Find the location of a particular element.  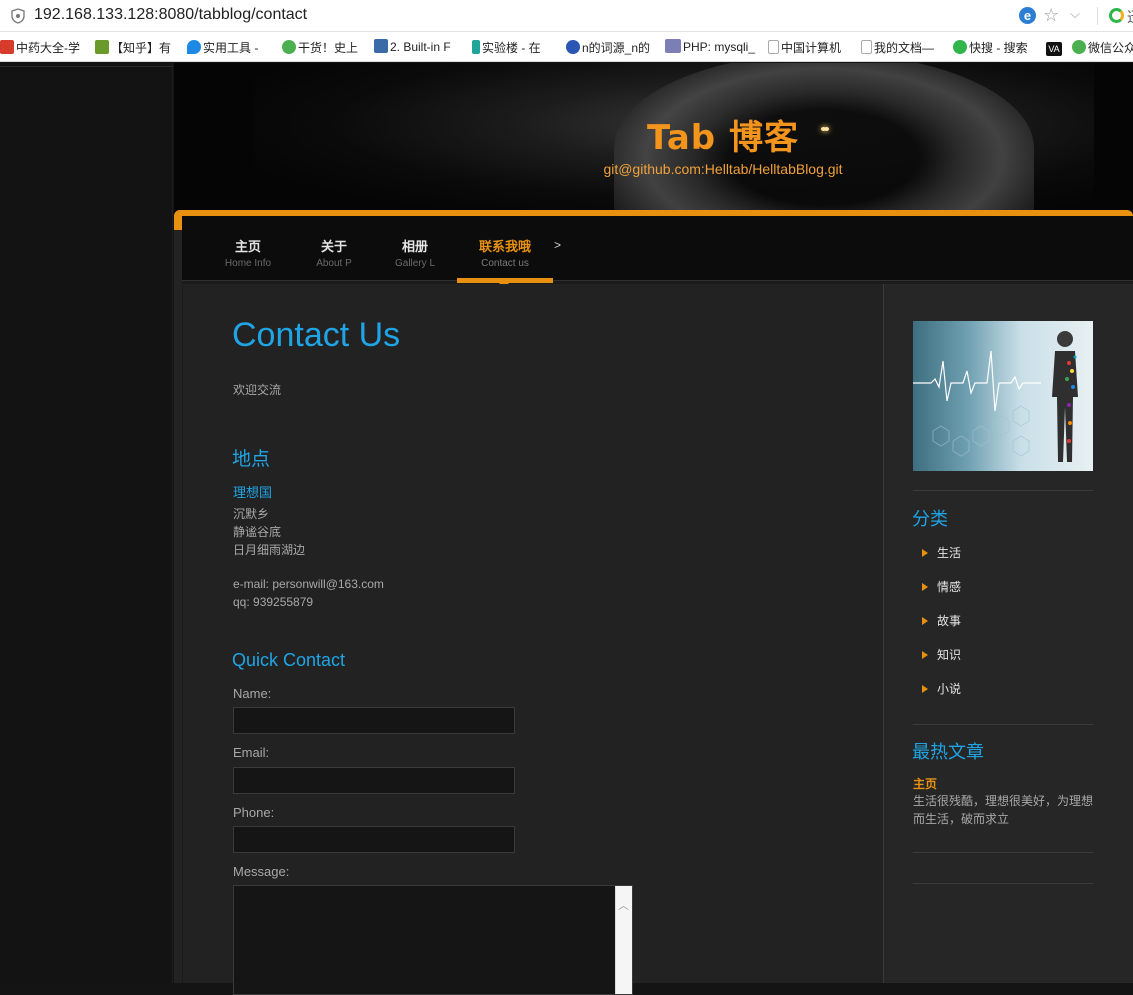

message-textarea: ︿ is located at coordinates (433, 940).